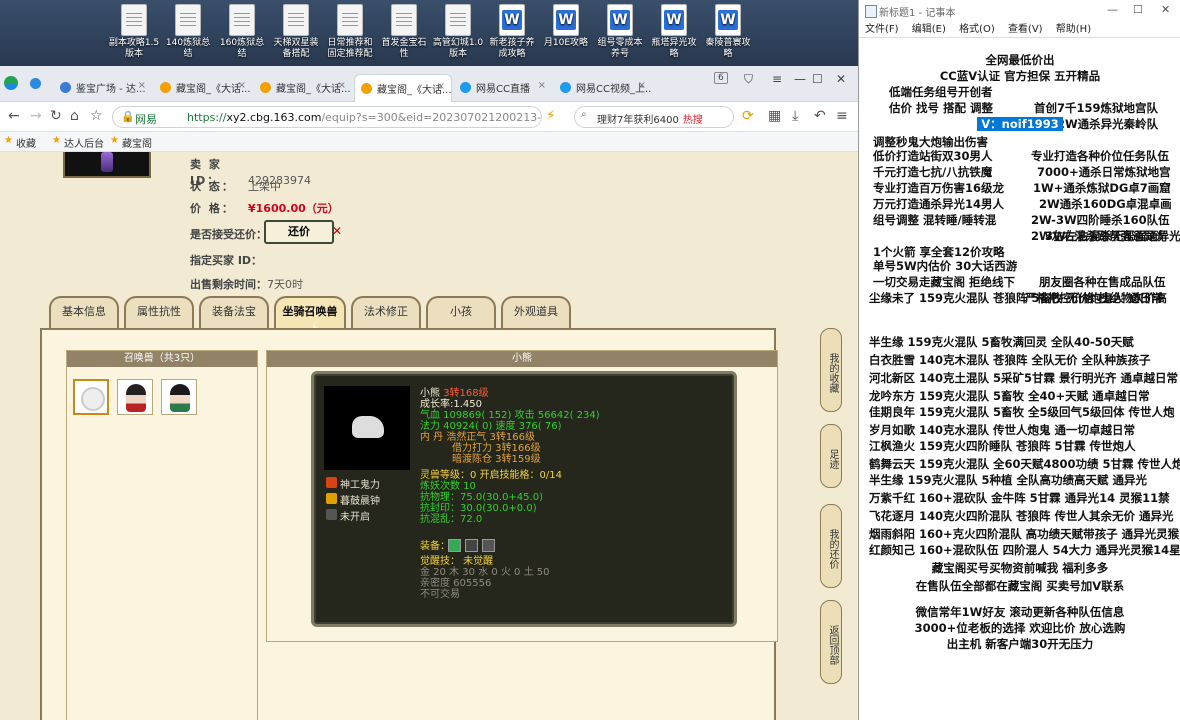  Describe the element at coordinates (456, 426) in the screenshot. I see `pet-mp: 法力 40924( 0)` at that location.